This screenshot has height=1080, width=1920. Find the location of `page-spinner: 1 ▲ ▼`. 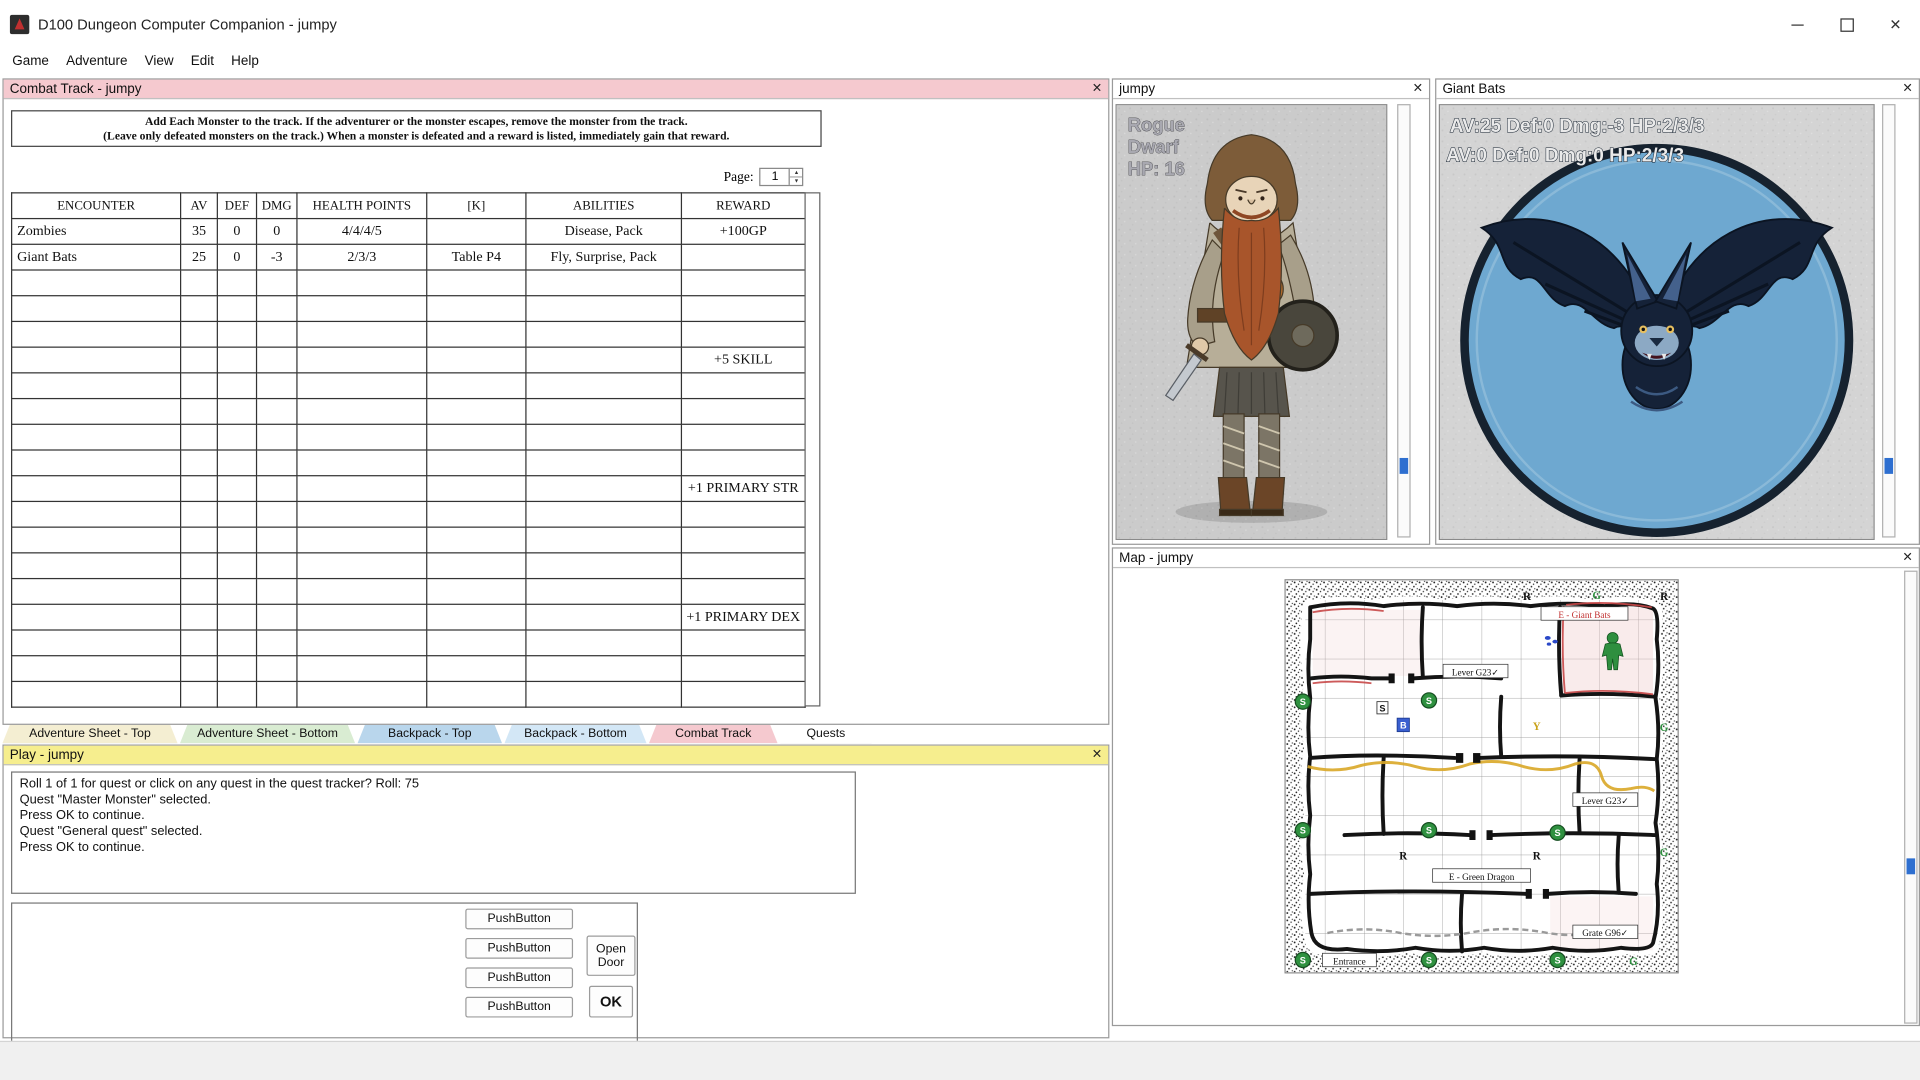

page-spinner: 1 ▲ ▼ is located at coordinates (781, 177).